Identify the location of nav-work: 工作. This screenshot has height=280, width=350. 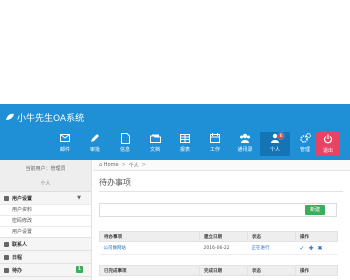
(215, 144).